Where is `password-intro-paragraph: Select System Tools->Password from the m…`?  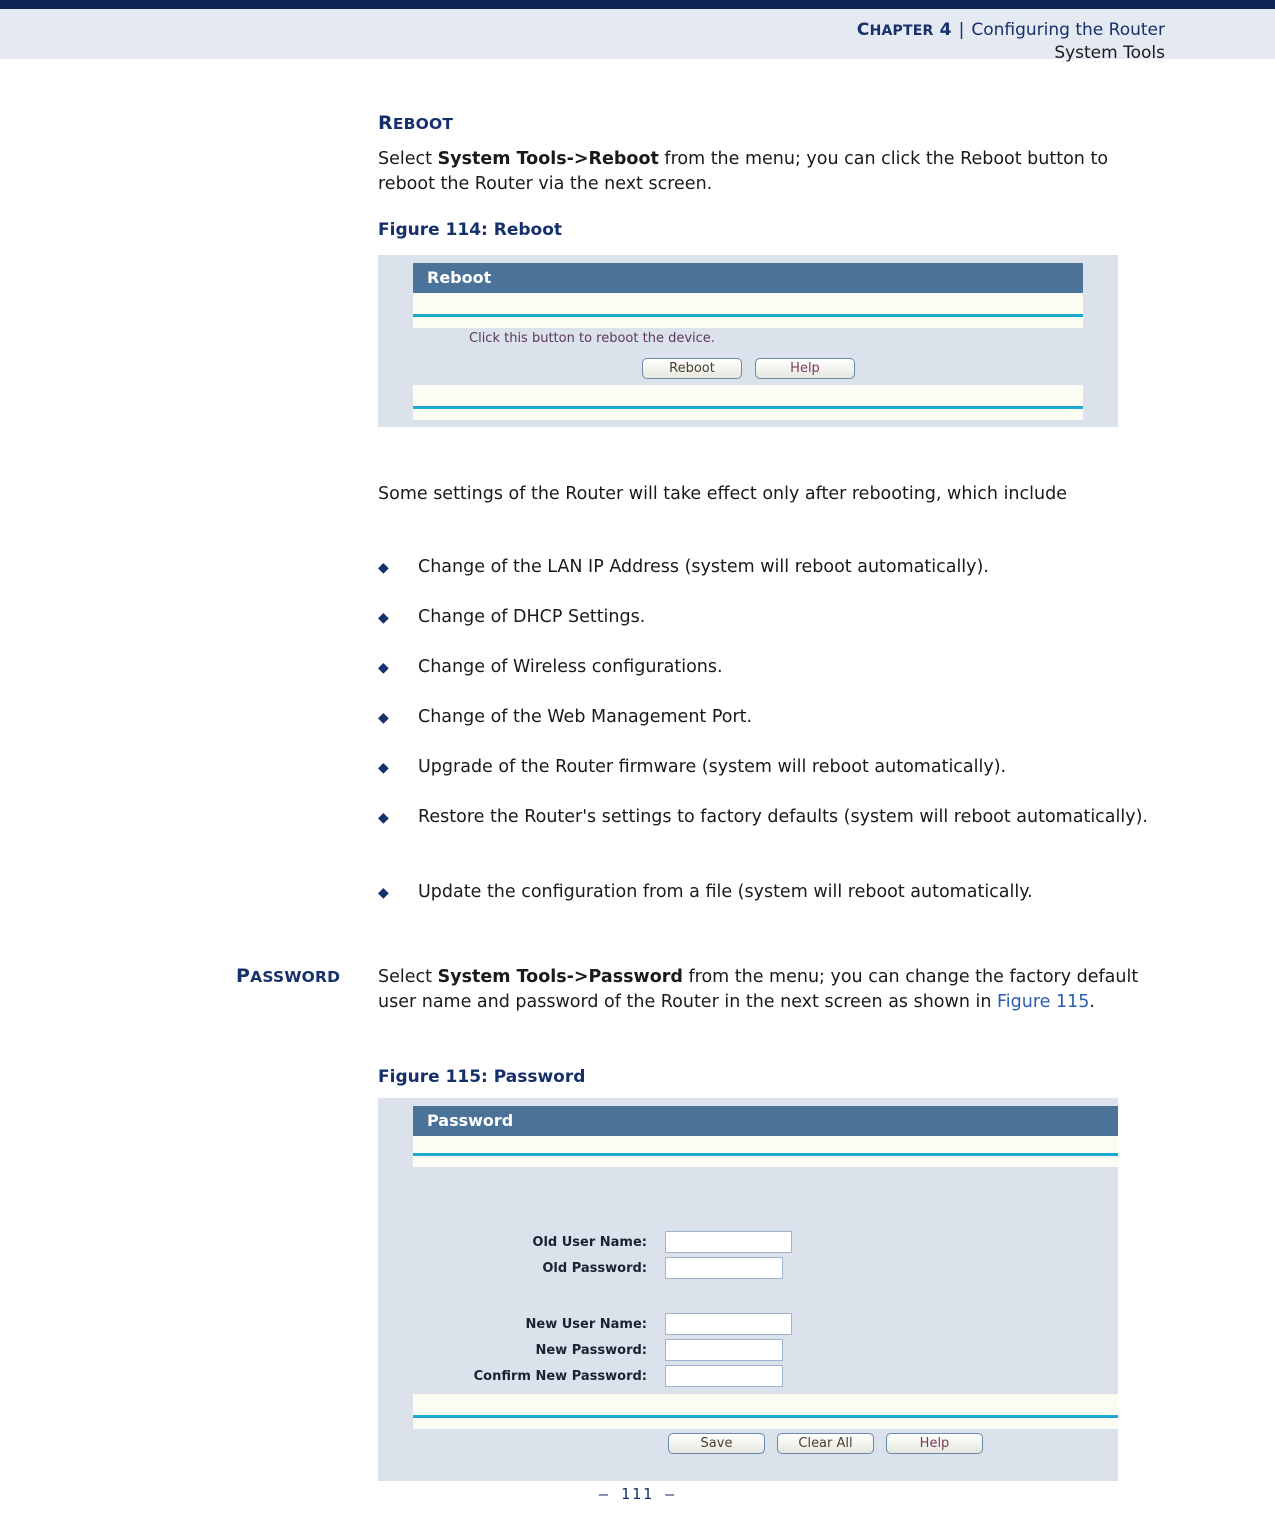
password-intro-paragraph: Select System Tools->Password from the m… is located at coordinates (773, 990).